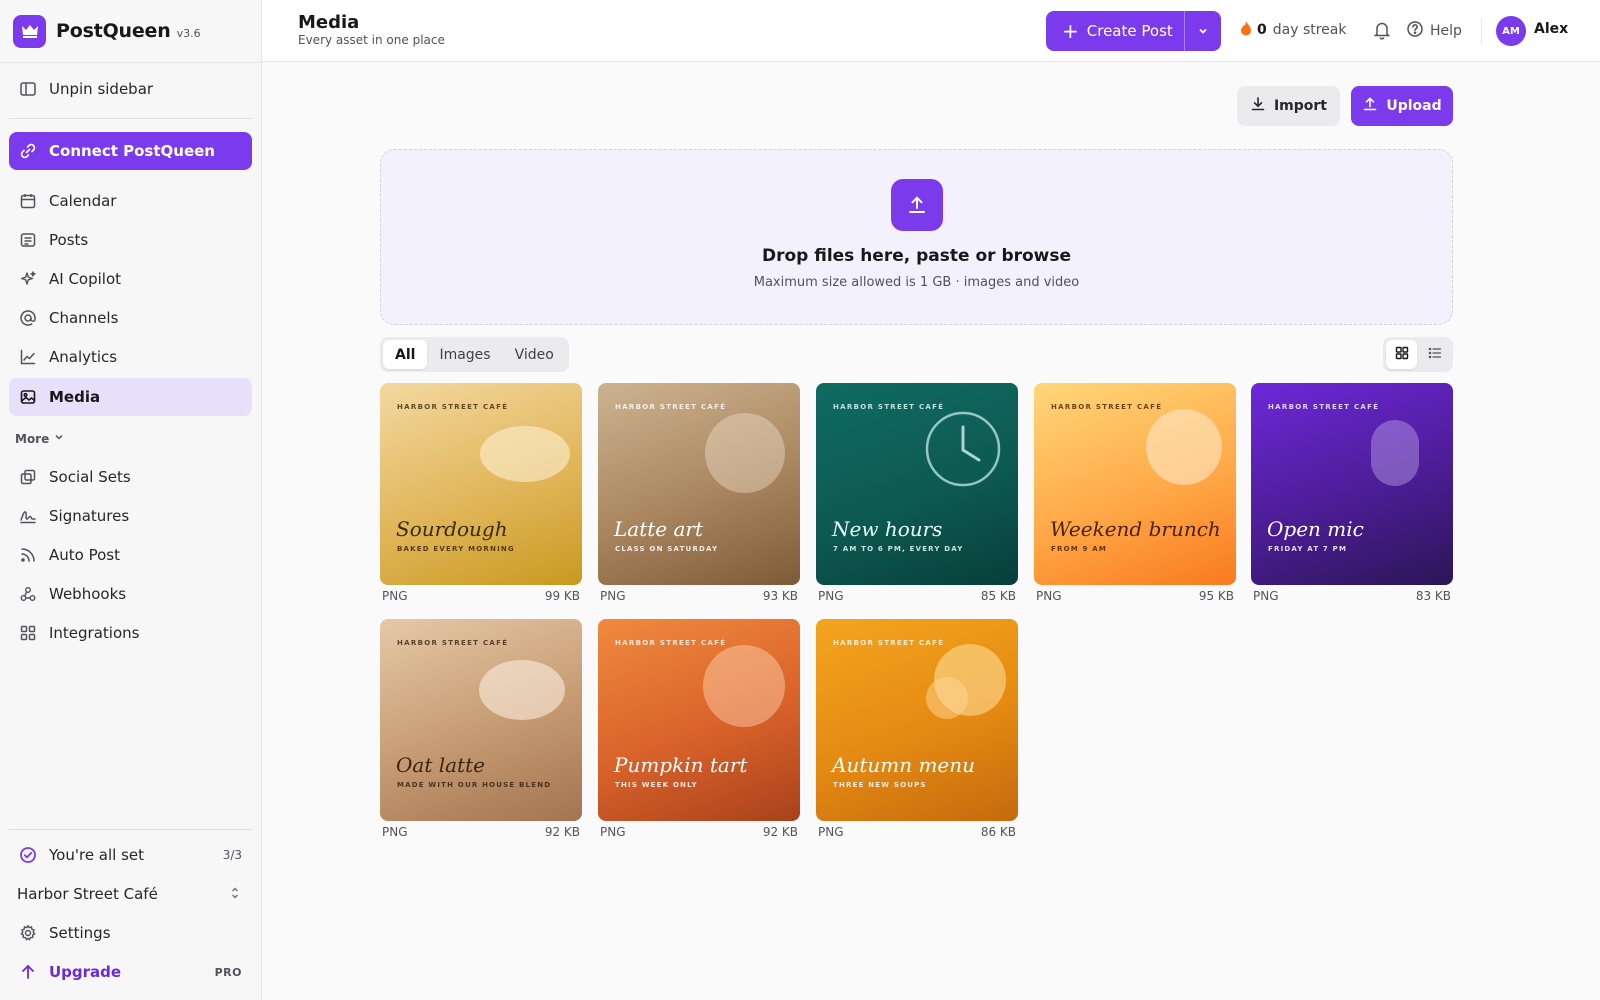 The height and width of the screenshot is (1000, 1600). Describe the element at coordinates (1382, 32) in the screenshot. I see `notifications-button` at that location.